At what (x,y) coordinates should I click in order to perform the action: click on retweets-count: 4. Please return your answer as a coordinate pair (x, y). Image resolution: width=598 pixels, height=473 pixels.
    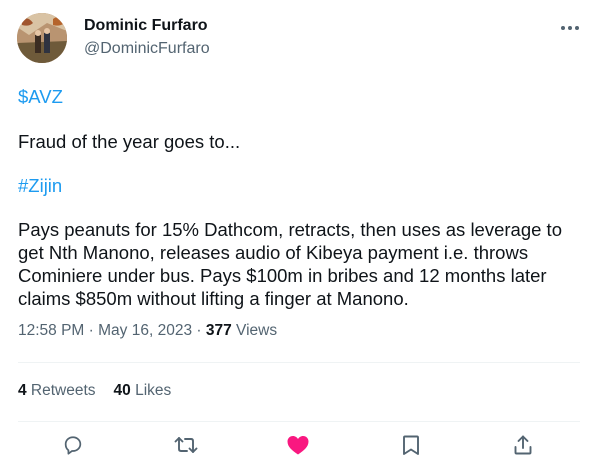
    Looking at the image, I should click on (22, 390).